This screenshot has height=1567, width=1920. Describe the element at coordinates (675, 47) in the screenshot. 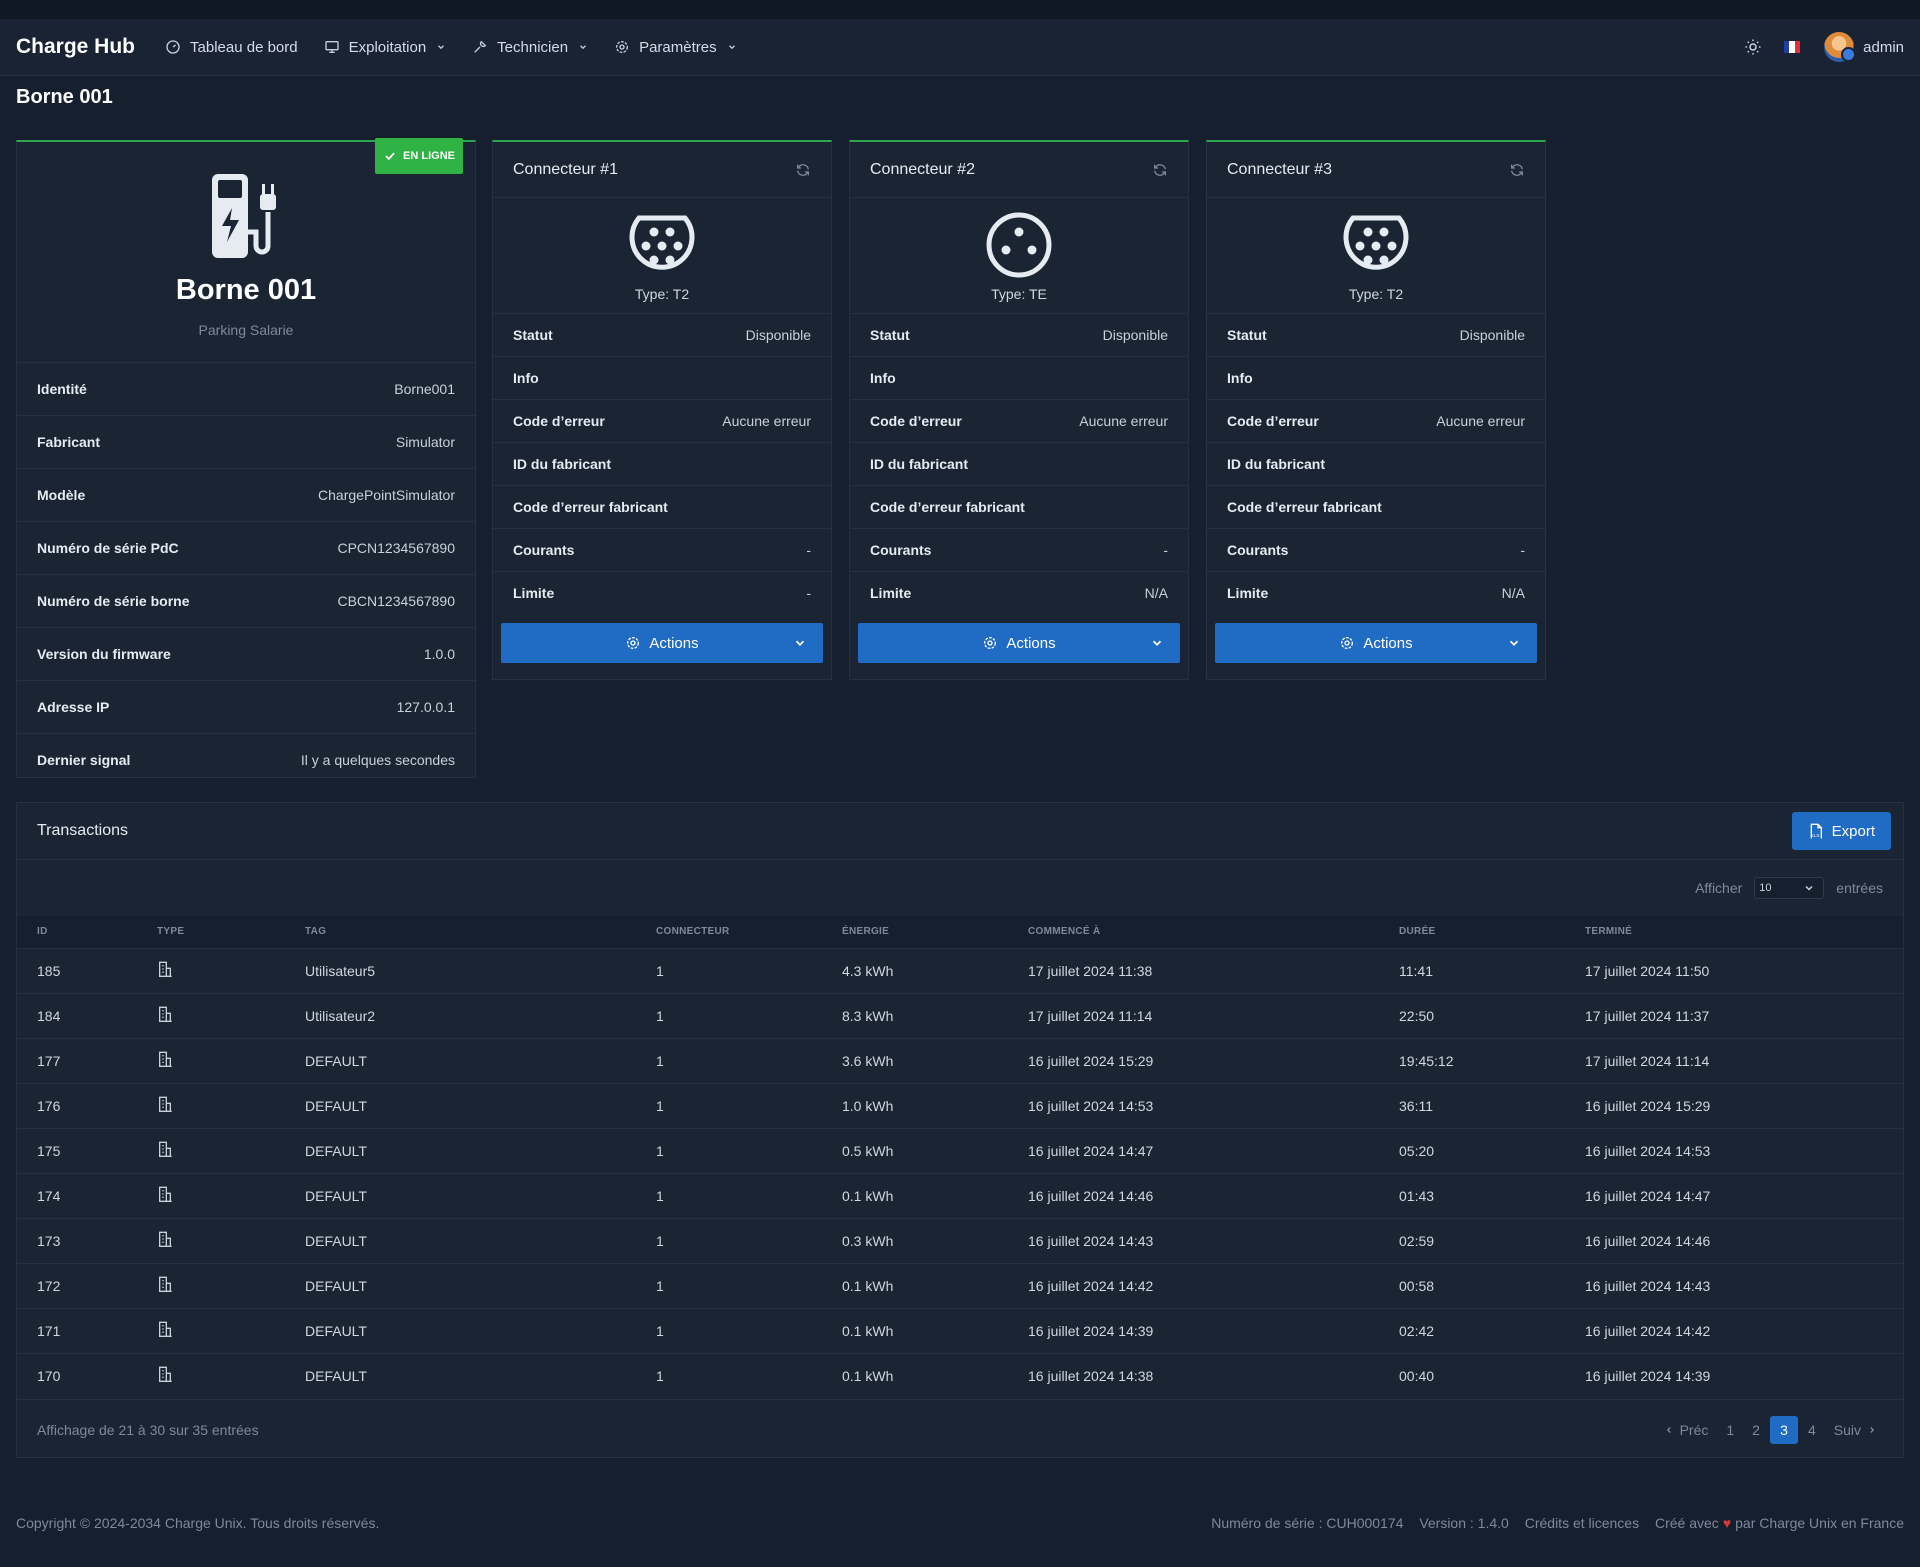

I see `nav-item-parametres: Paramètres` at that location.